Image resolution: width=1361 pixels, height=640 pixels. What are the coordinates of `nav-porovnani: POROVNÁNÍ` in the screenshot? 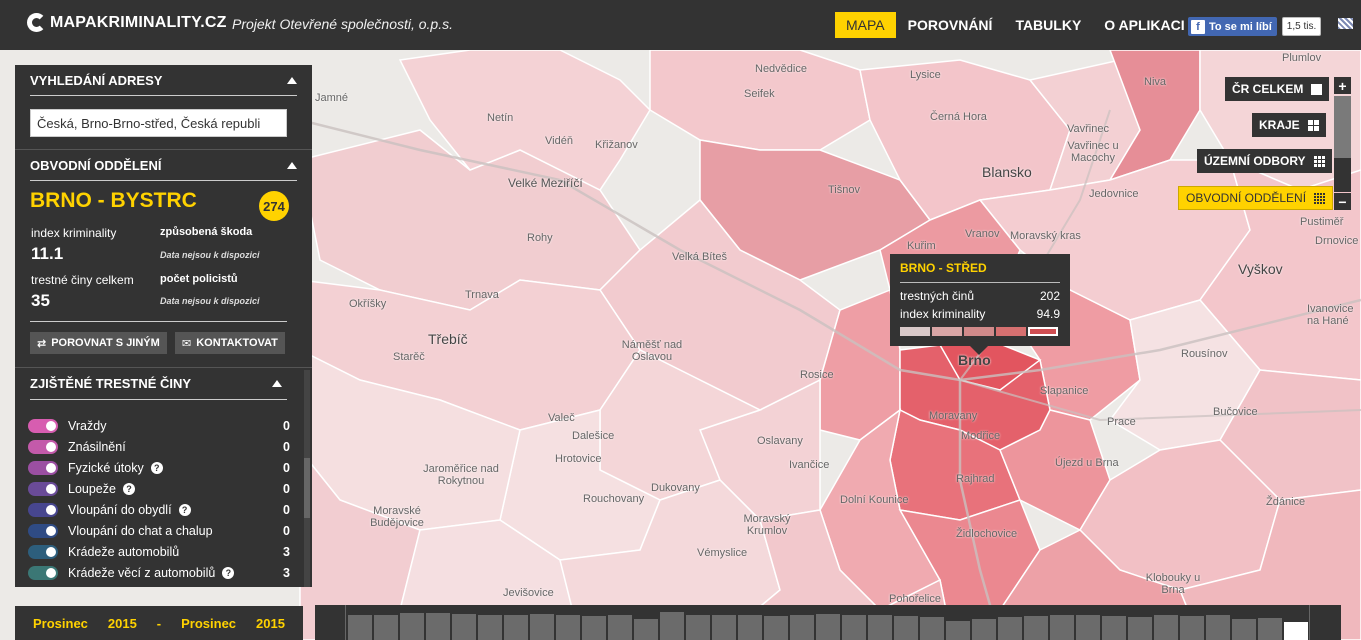 It's located at (950, 25).